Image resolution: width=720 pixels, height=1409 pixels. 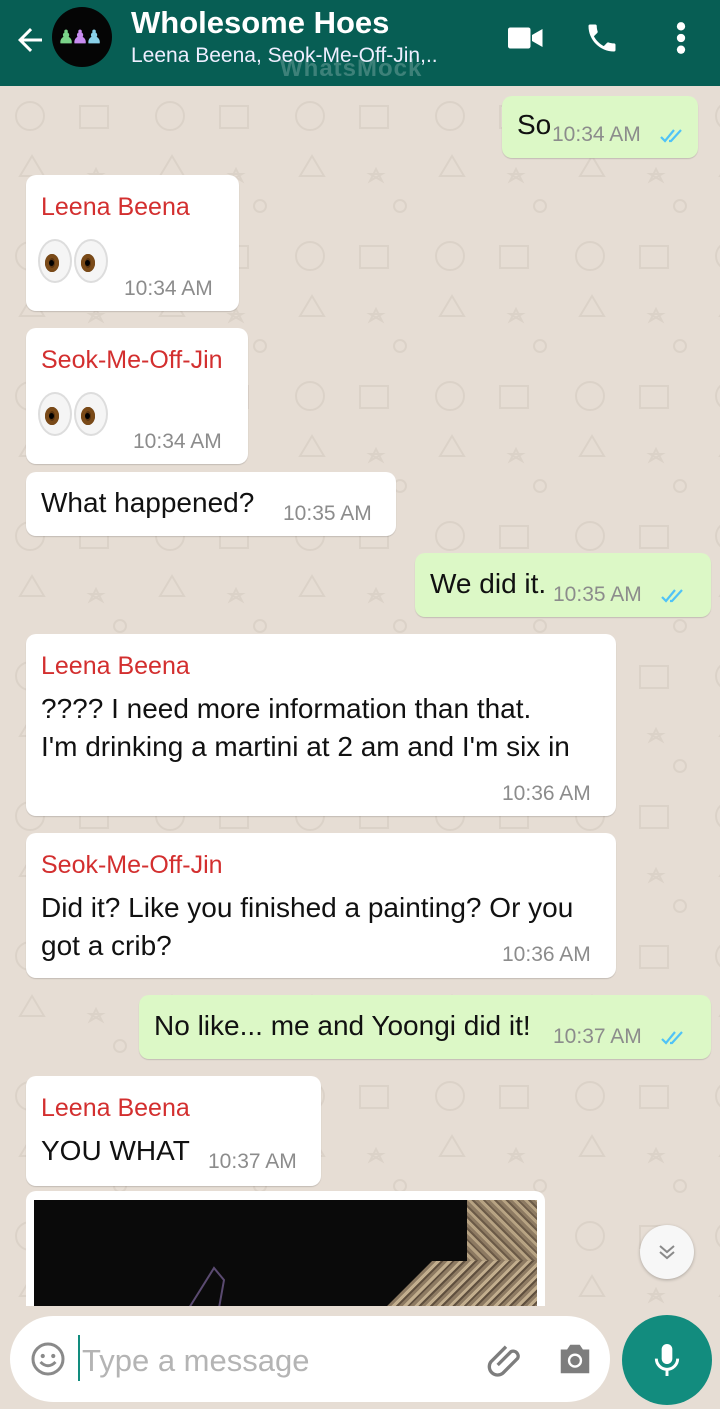 I want to click on message-text: YOU WHAT, so click(x=115, y=1150).